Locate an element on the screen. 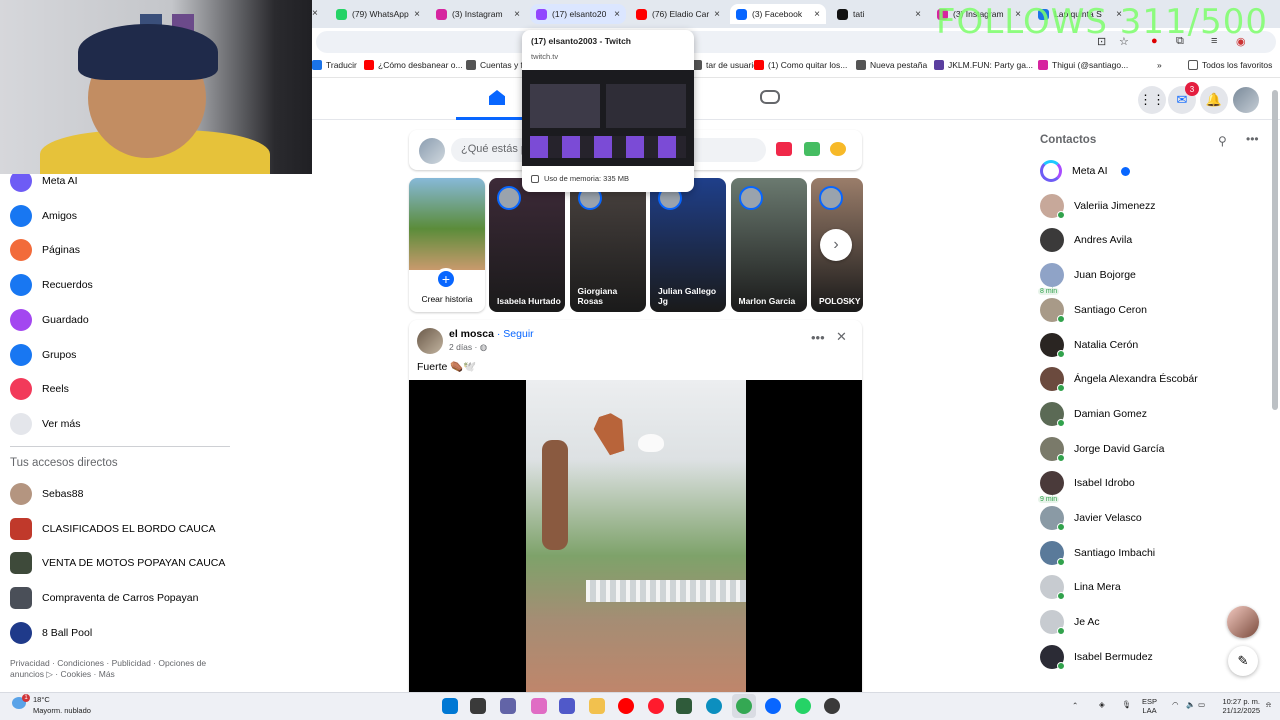  language-indicator: ESP LAA is located at coordinates (1149, 706).